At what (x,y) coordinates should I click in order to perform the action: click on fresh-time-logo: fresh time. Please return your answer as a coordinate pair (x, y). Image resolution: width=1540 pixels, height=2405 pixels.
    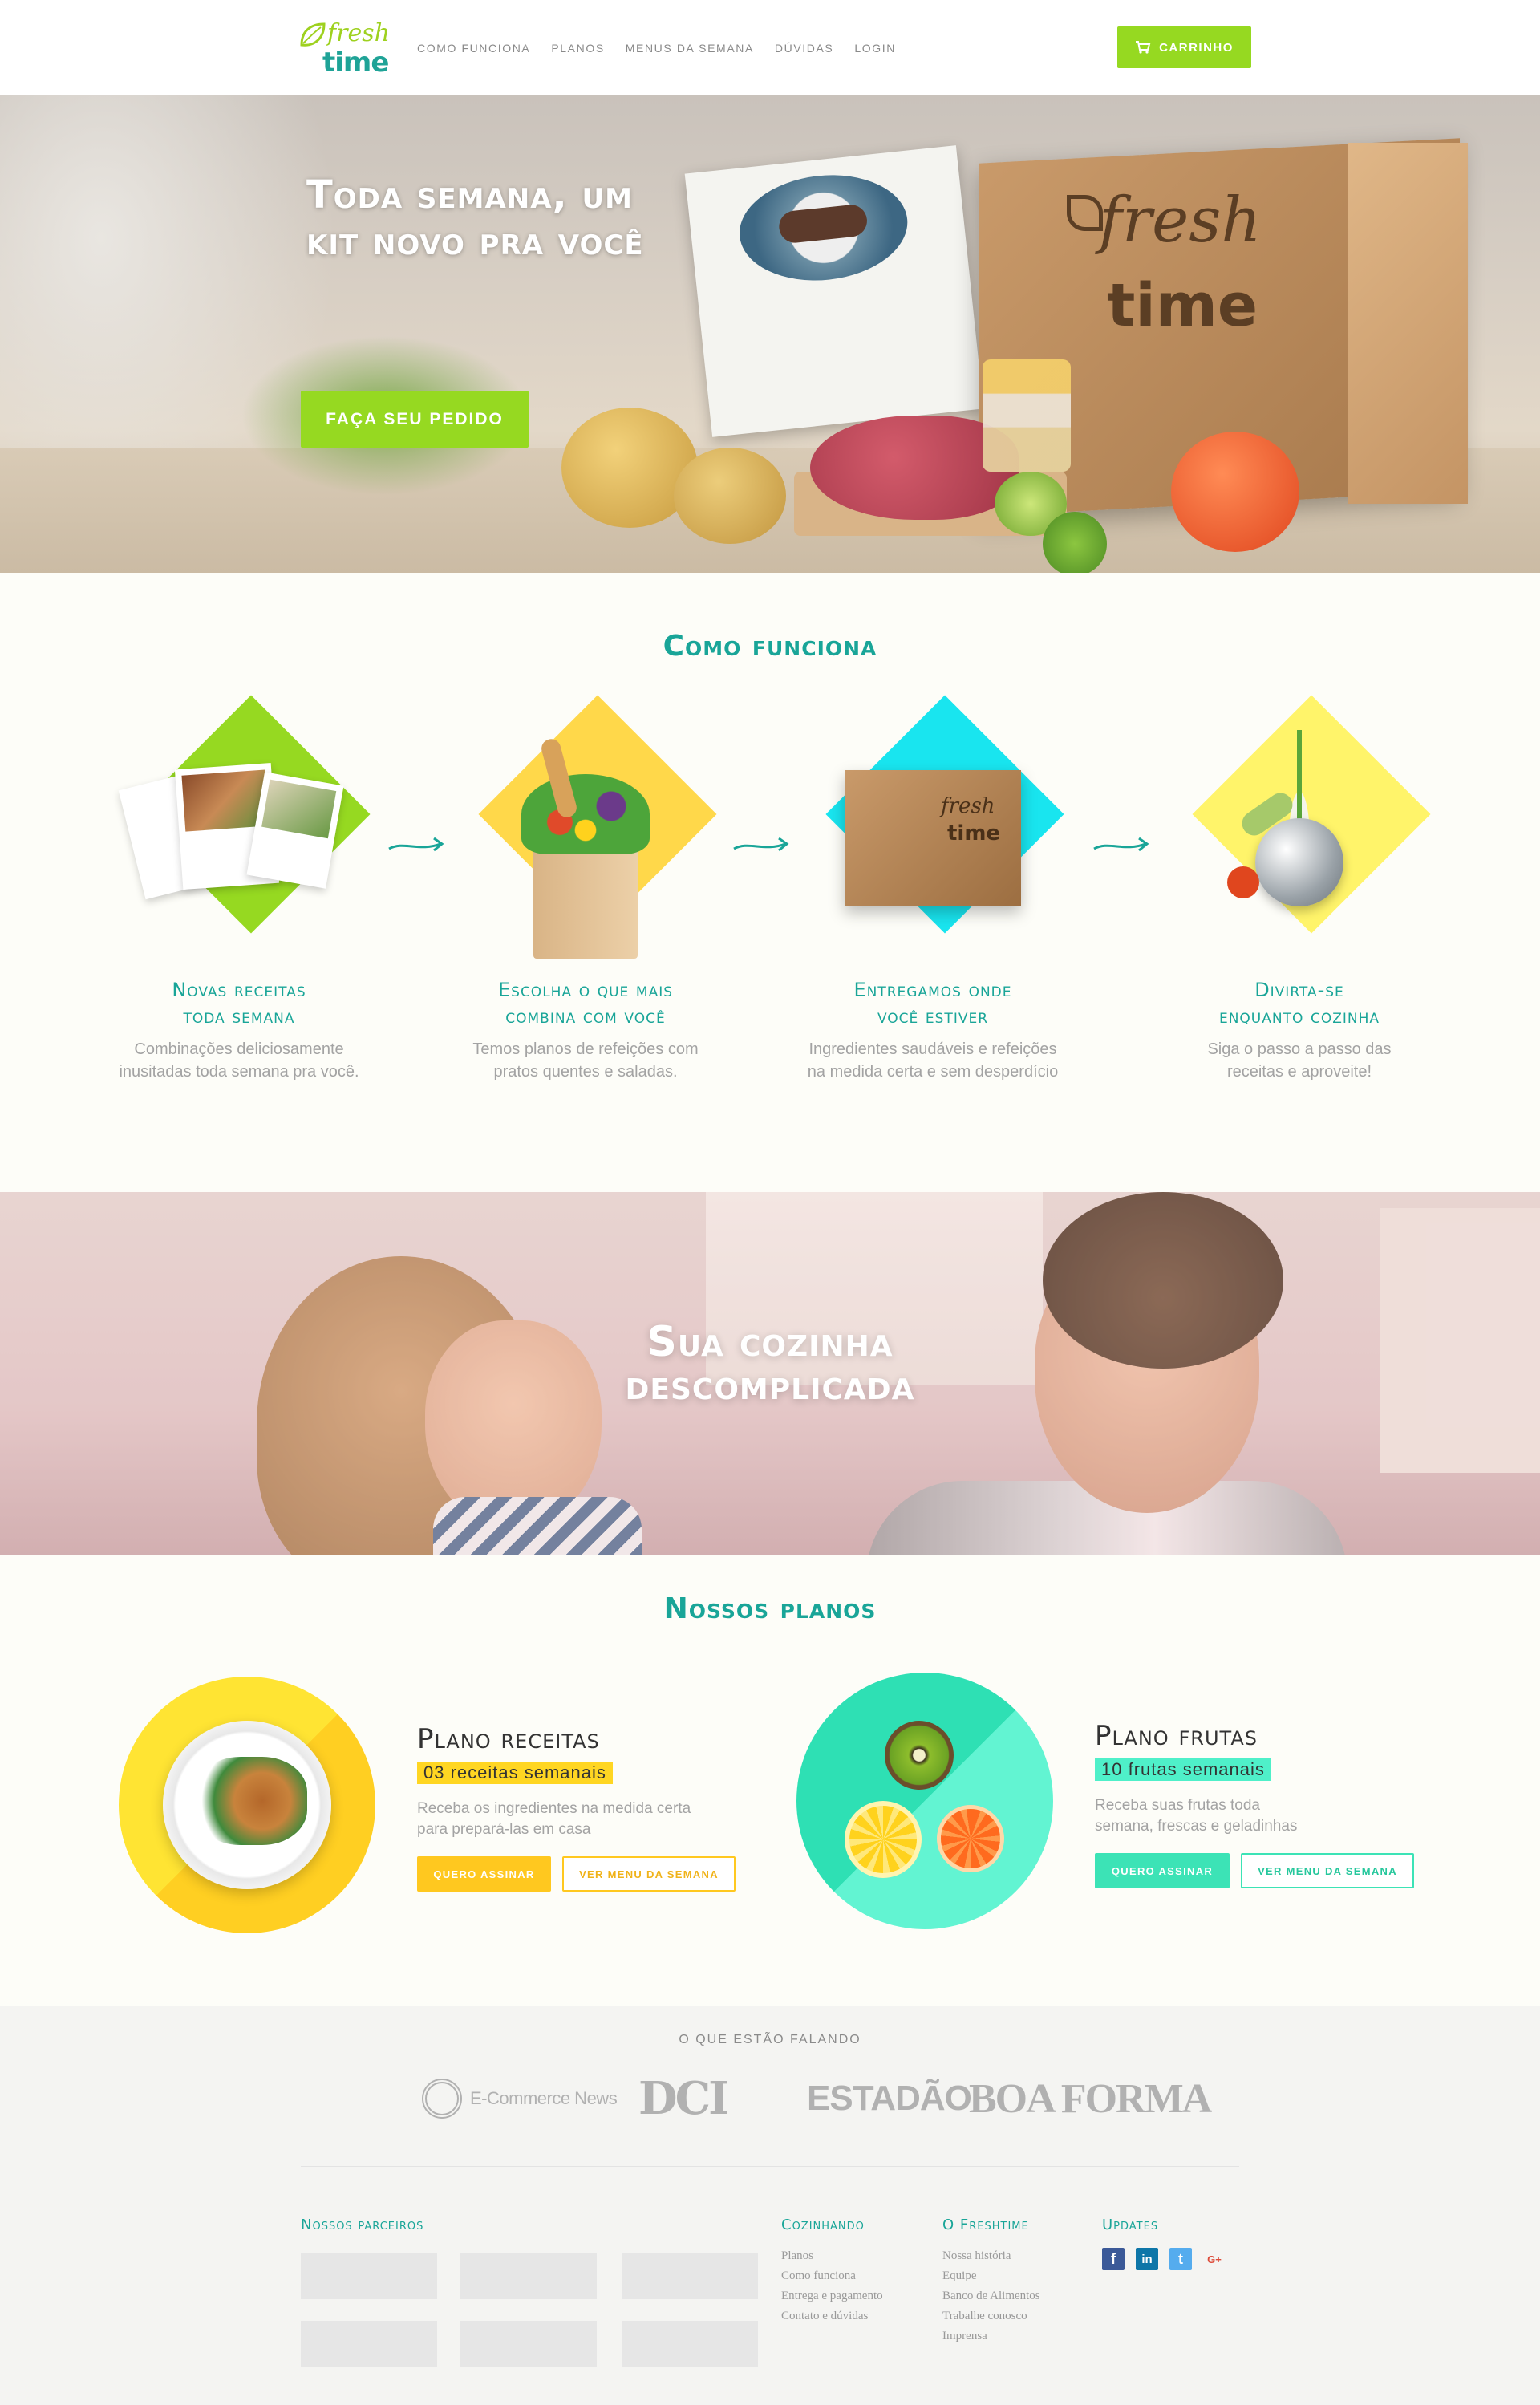
    Looking at the image, I should click on (344, 49).